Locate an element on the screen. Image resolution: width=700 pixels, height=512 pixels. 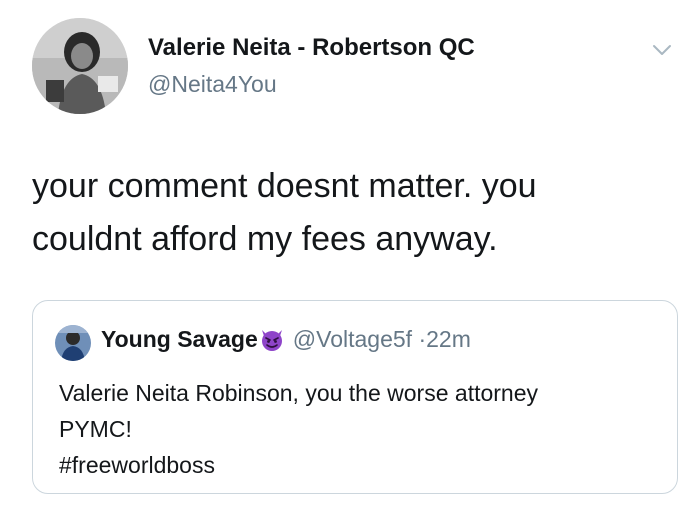
author-avatar is located at coordinates (80, 66).